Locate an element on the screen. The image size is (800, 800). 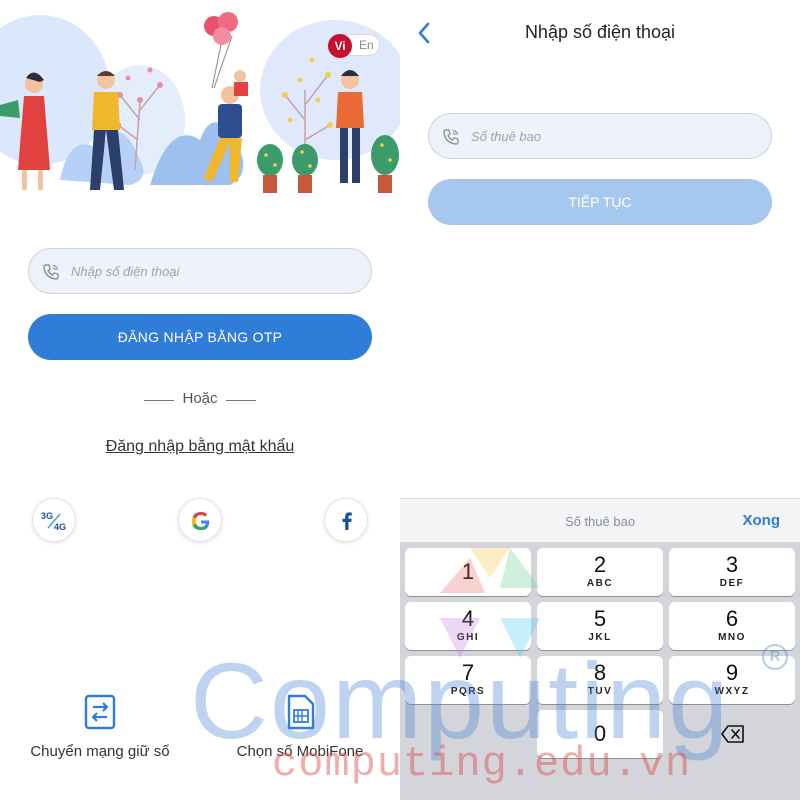
key-digit: 3 is located at coordinates (732, 564).